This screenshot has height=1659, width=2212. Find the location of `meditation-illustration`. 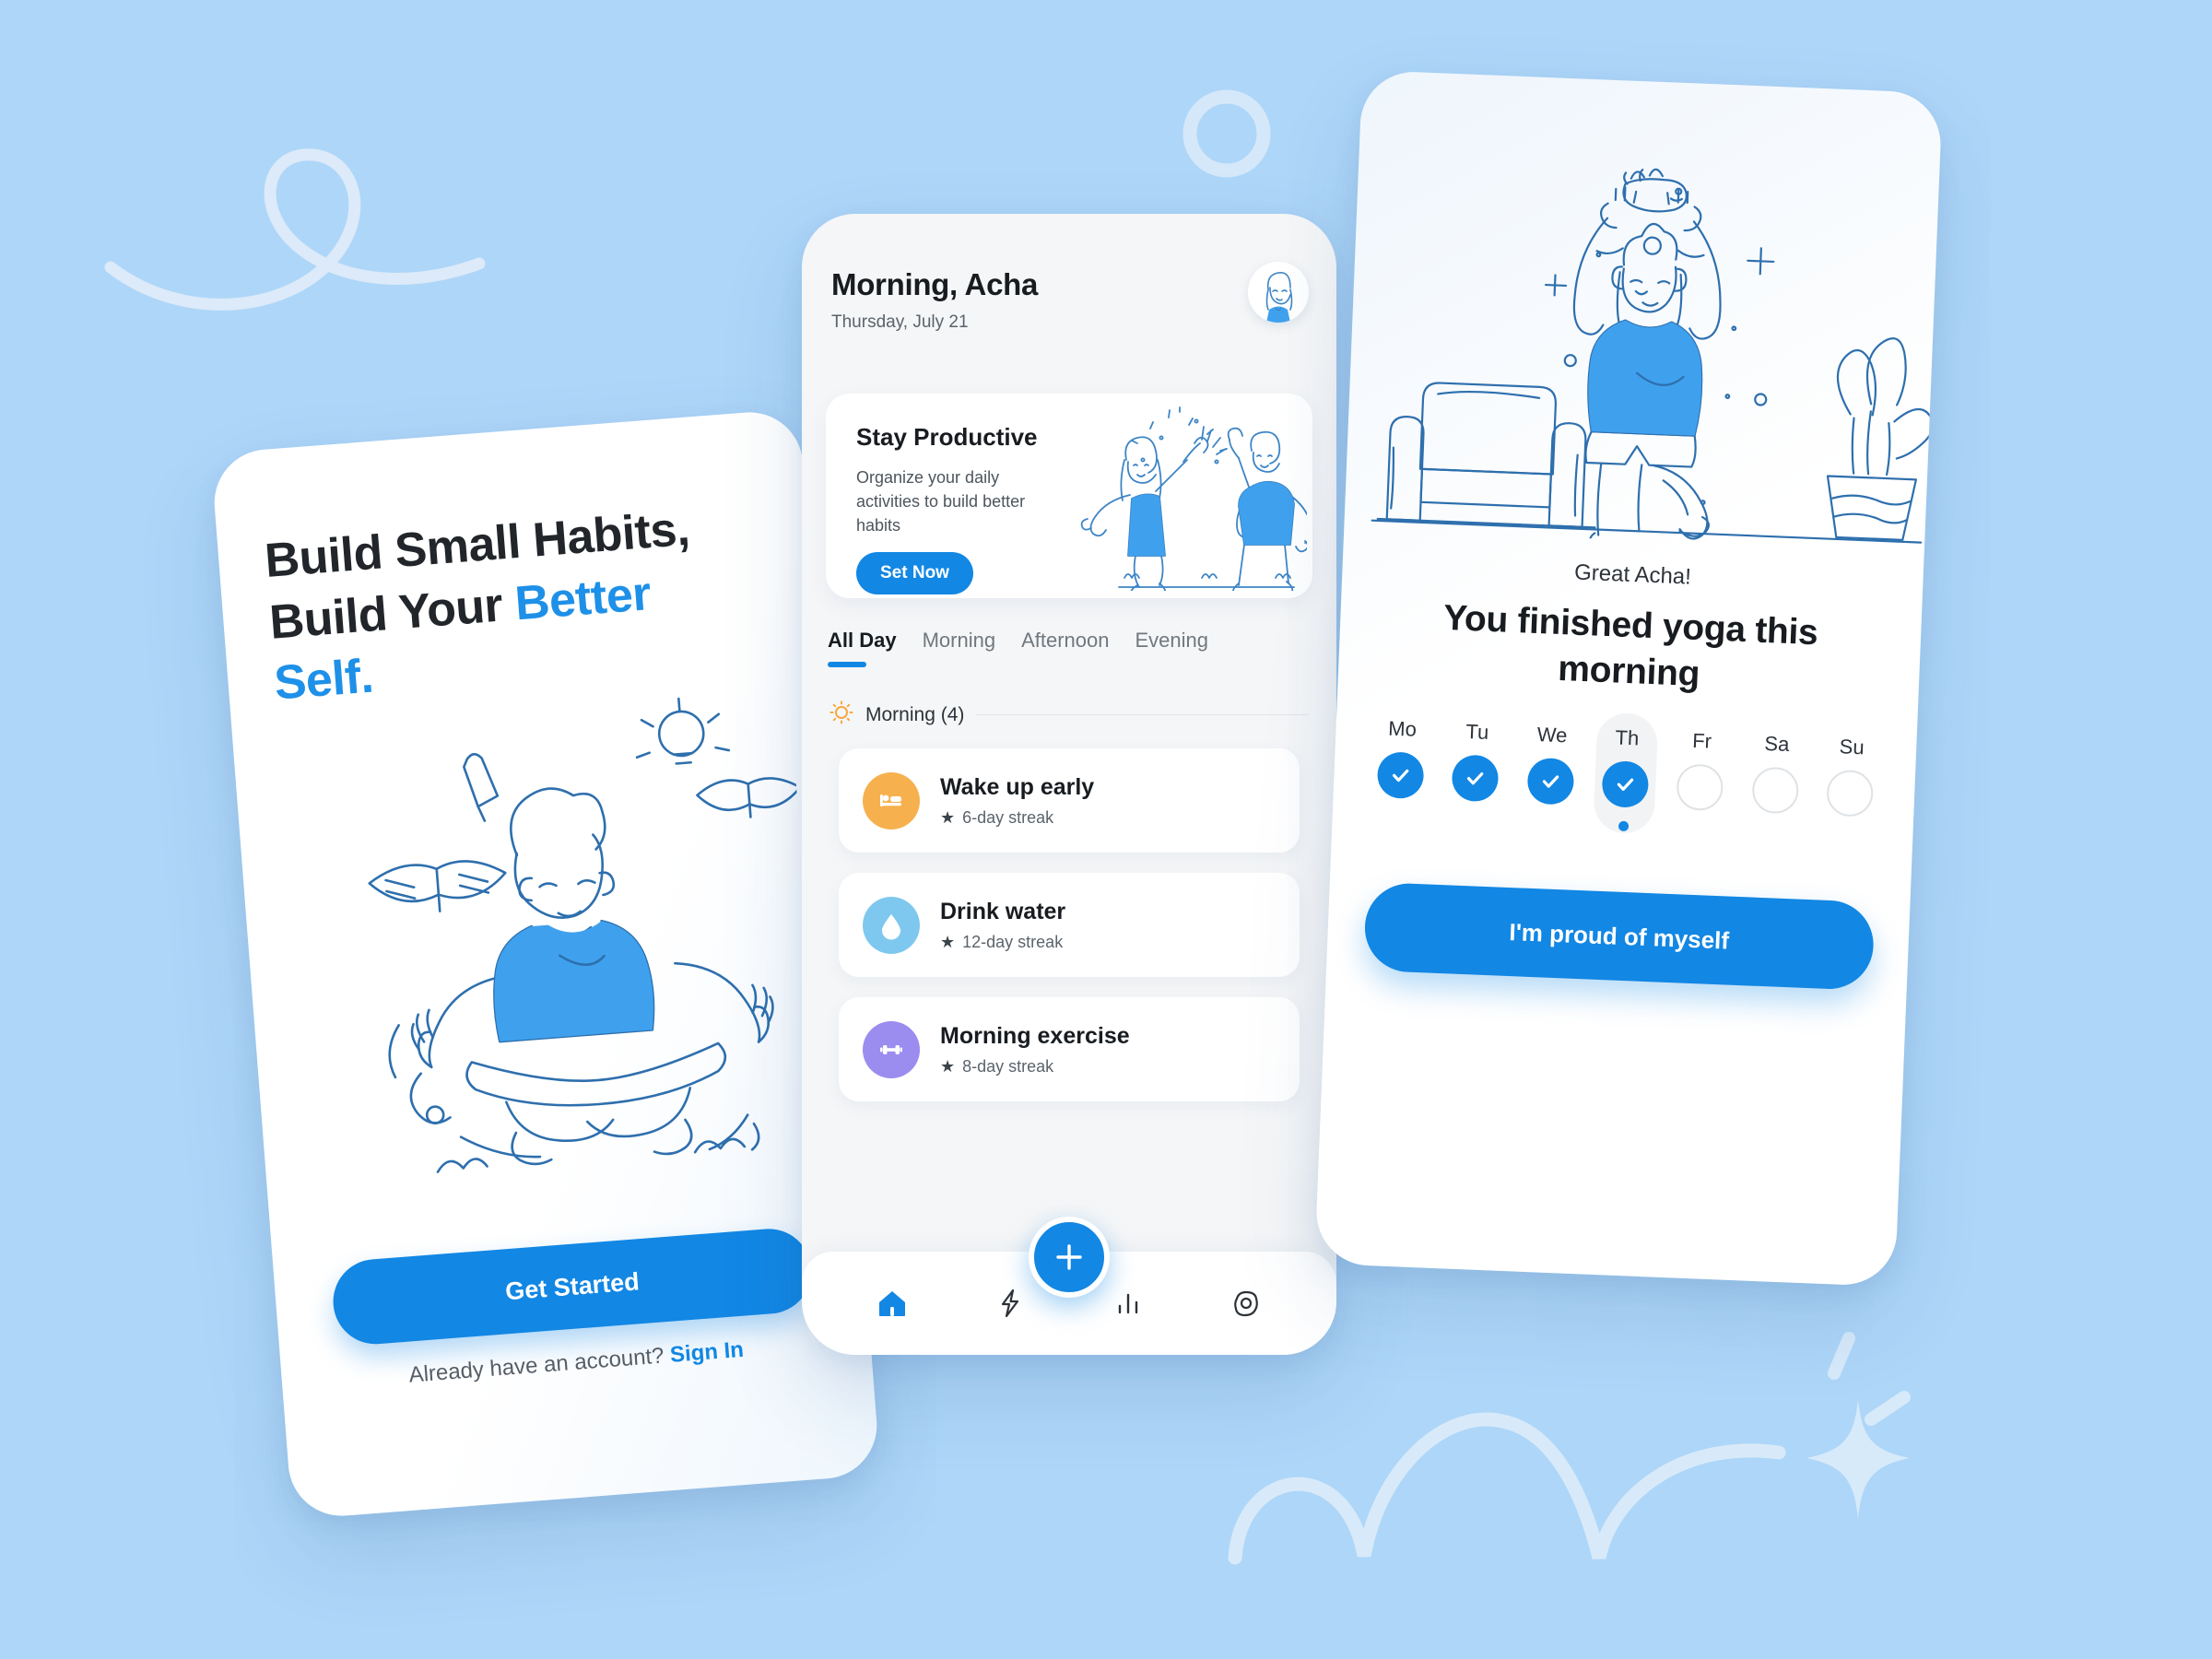

meditation-illustration is located at coordinates (545, 936).